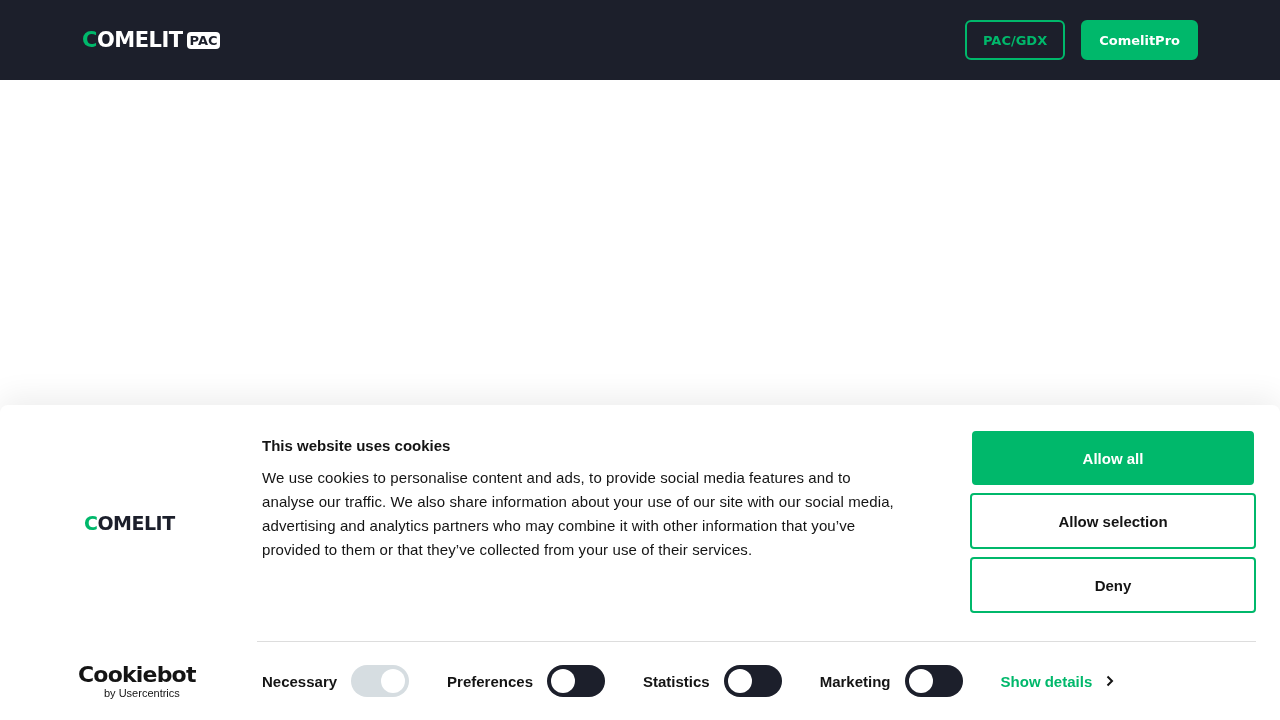 This screenshot has width=1280, height=720. What do you see at coordinates (203, 40) in the screenshot?
I see `logo-badge: PAC` at bounding box center [203, 40].